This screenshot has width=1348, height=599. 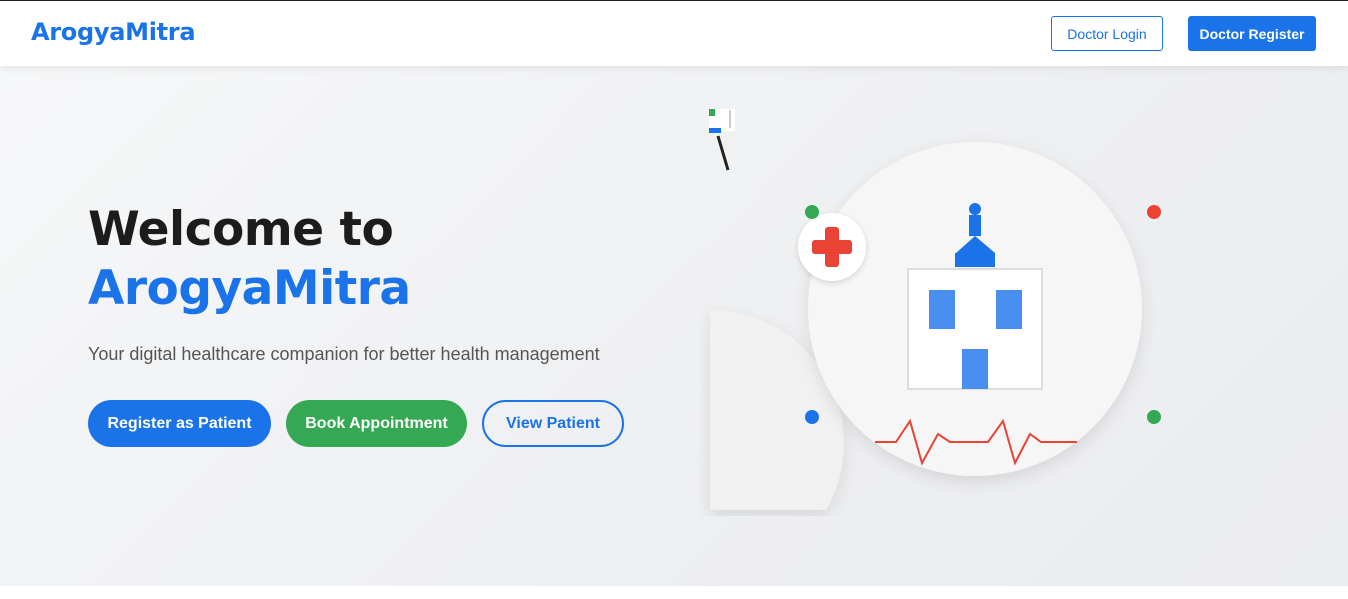 What do you see at coordinates (1154, 212) in the screenshot?
I see `red-dot` at bounding box center [1154, 212].